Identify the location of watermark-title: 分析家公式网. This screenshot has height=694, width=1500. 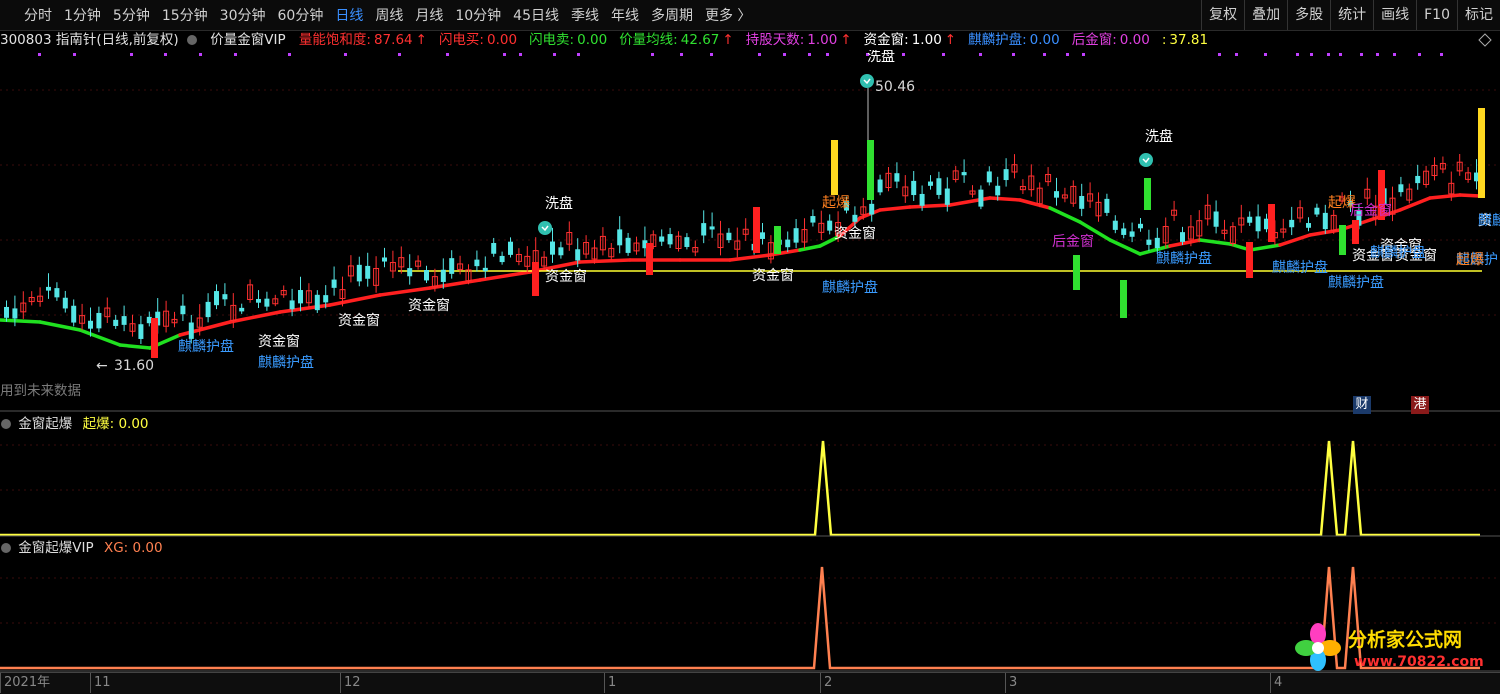
(1405, 639).